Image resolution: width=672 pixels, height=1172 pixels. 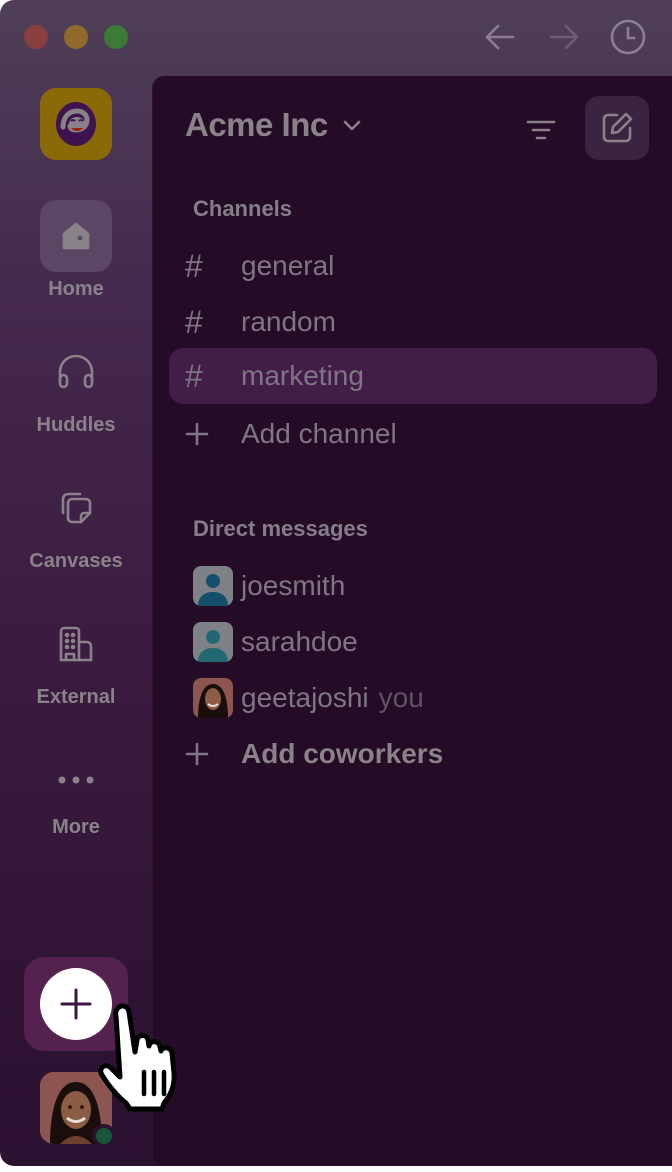 What do you see at coordinates (401, 697) in the screenshot?
I see `you-label: you` at bounding box center [401, 697].